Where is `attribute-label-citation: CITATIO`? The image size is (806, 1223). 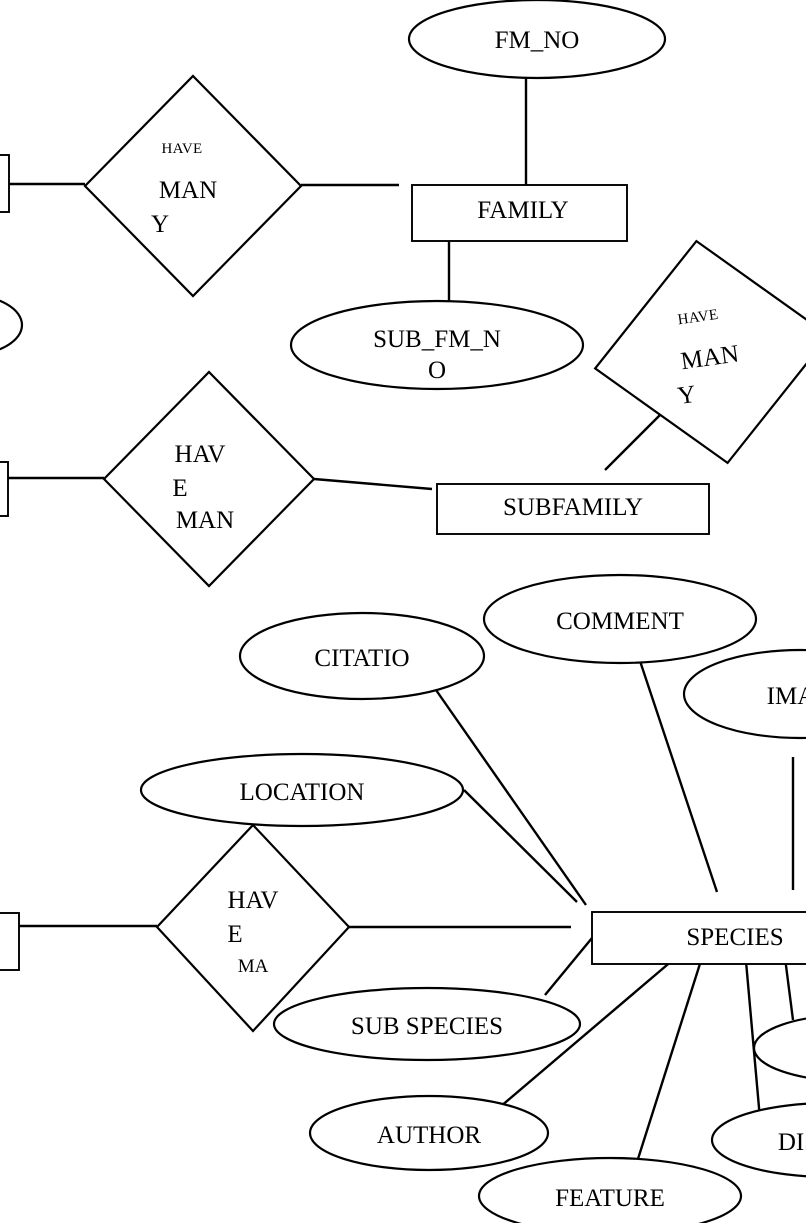
attribute-label-citation: CITATIO is located at coordinates (361, 658).